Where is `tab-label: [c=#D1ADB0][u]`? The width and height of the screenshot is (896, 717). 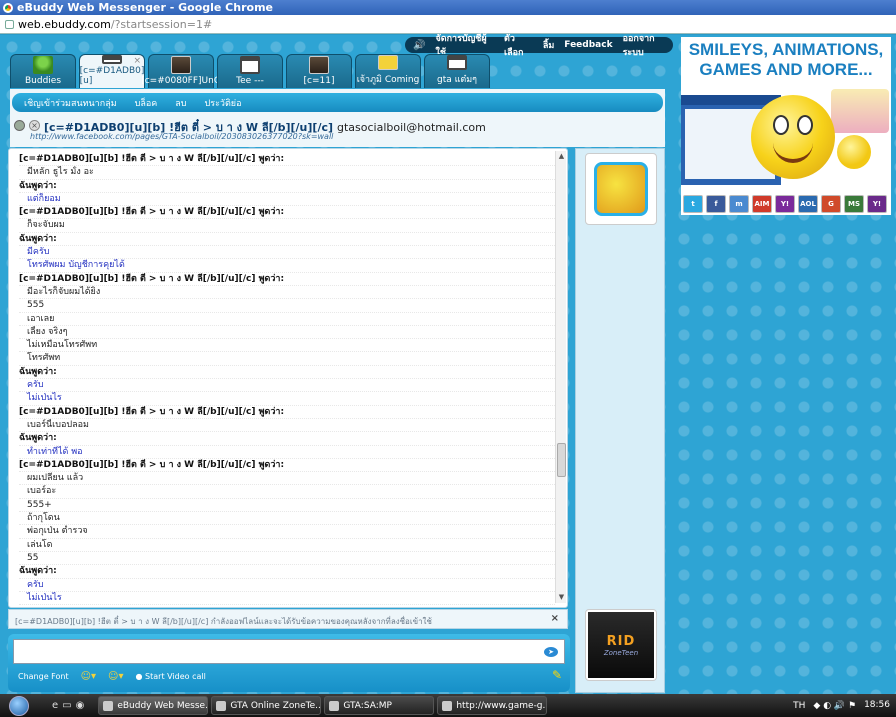
tab-label: [c=#D1ADB0][u] is located at coordinates (112, 76).